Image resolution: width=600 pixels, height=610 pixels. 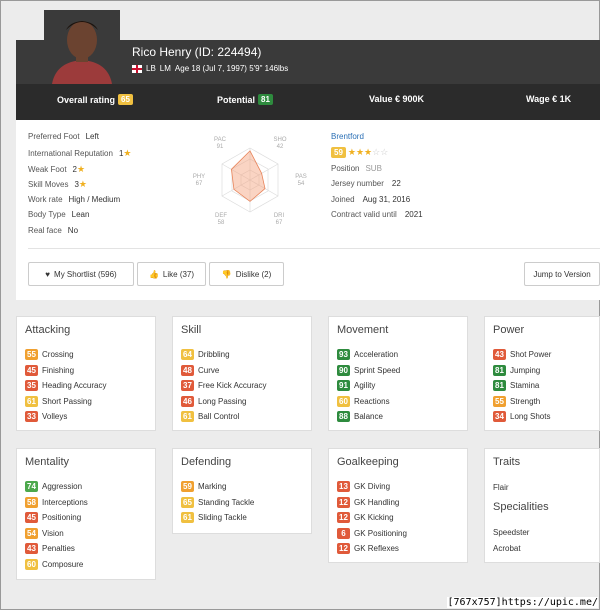 What do you see at coordinates (47, 462) in the screenshot?
I see `card-title: Mentality` at bounding box center [47, 462].